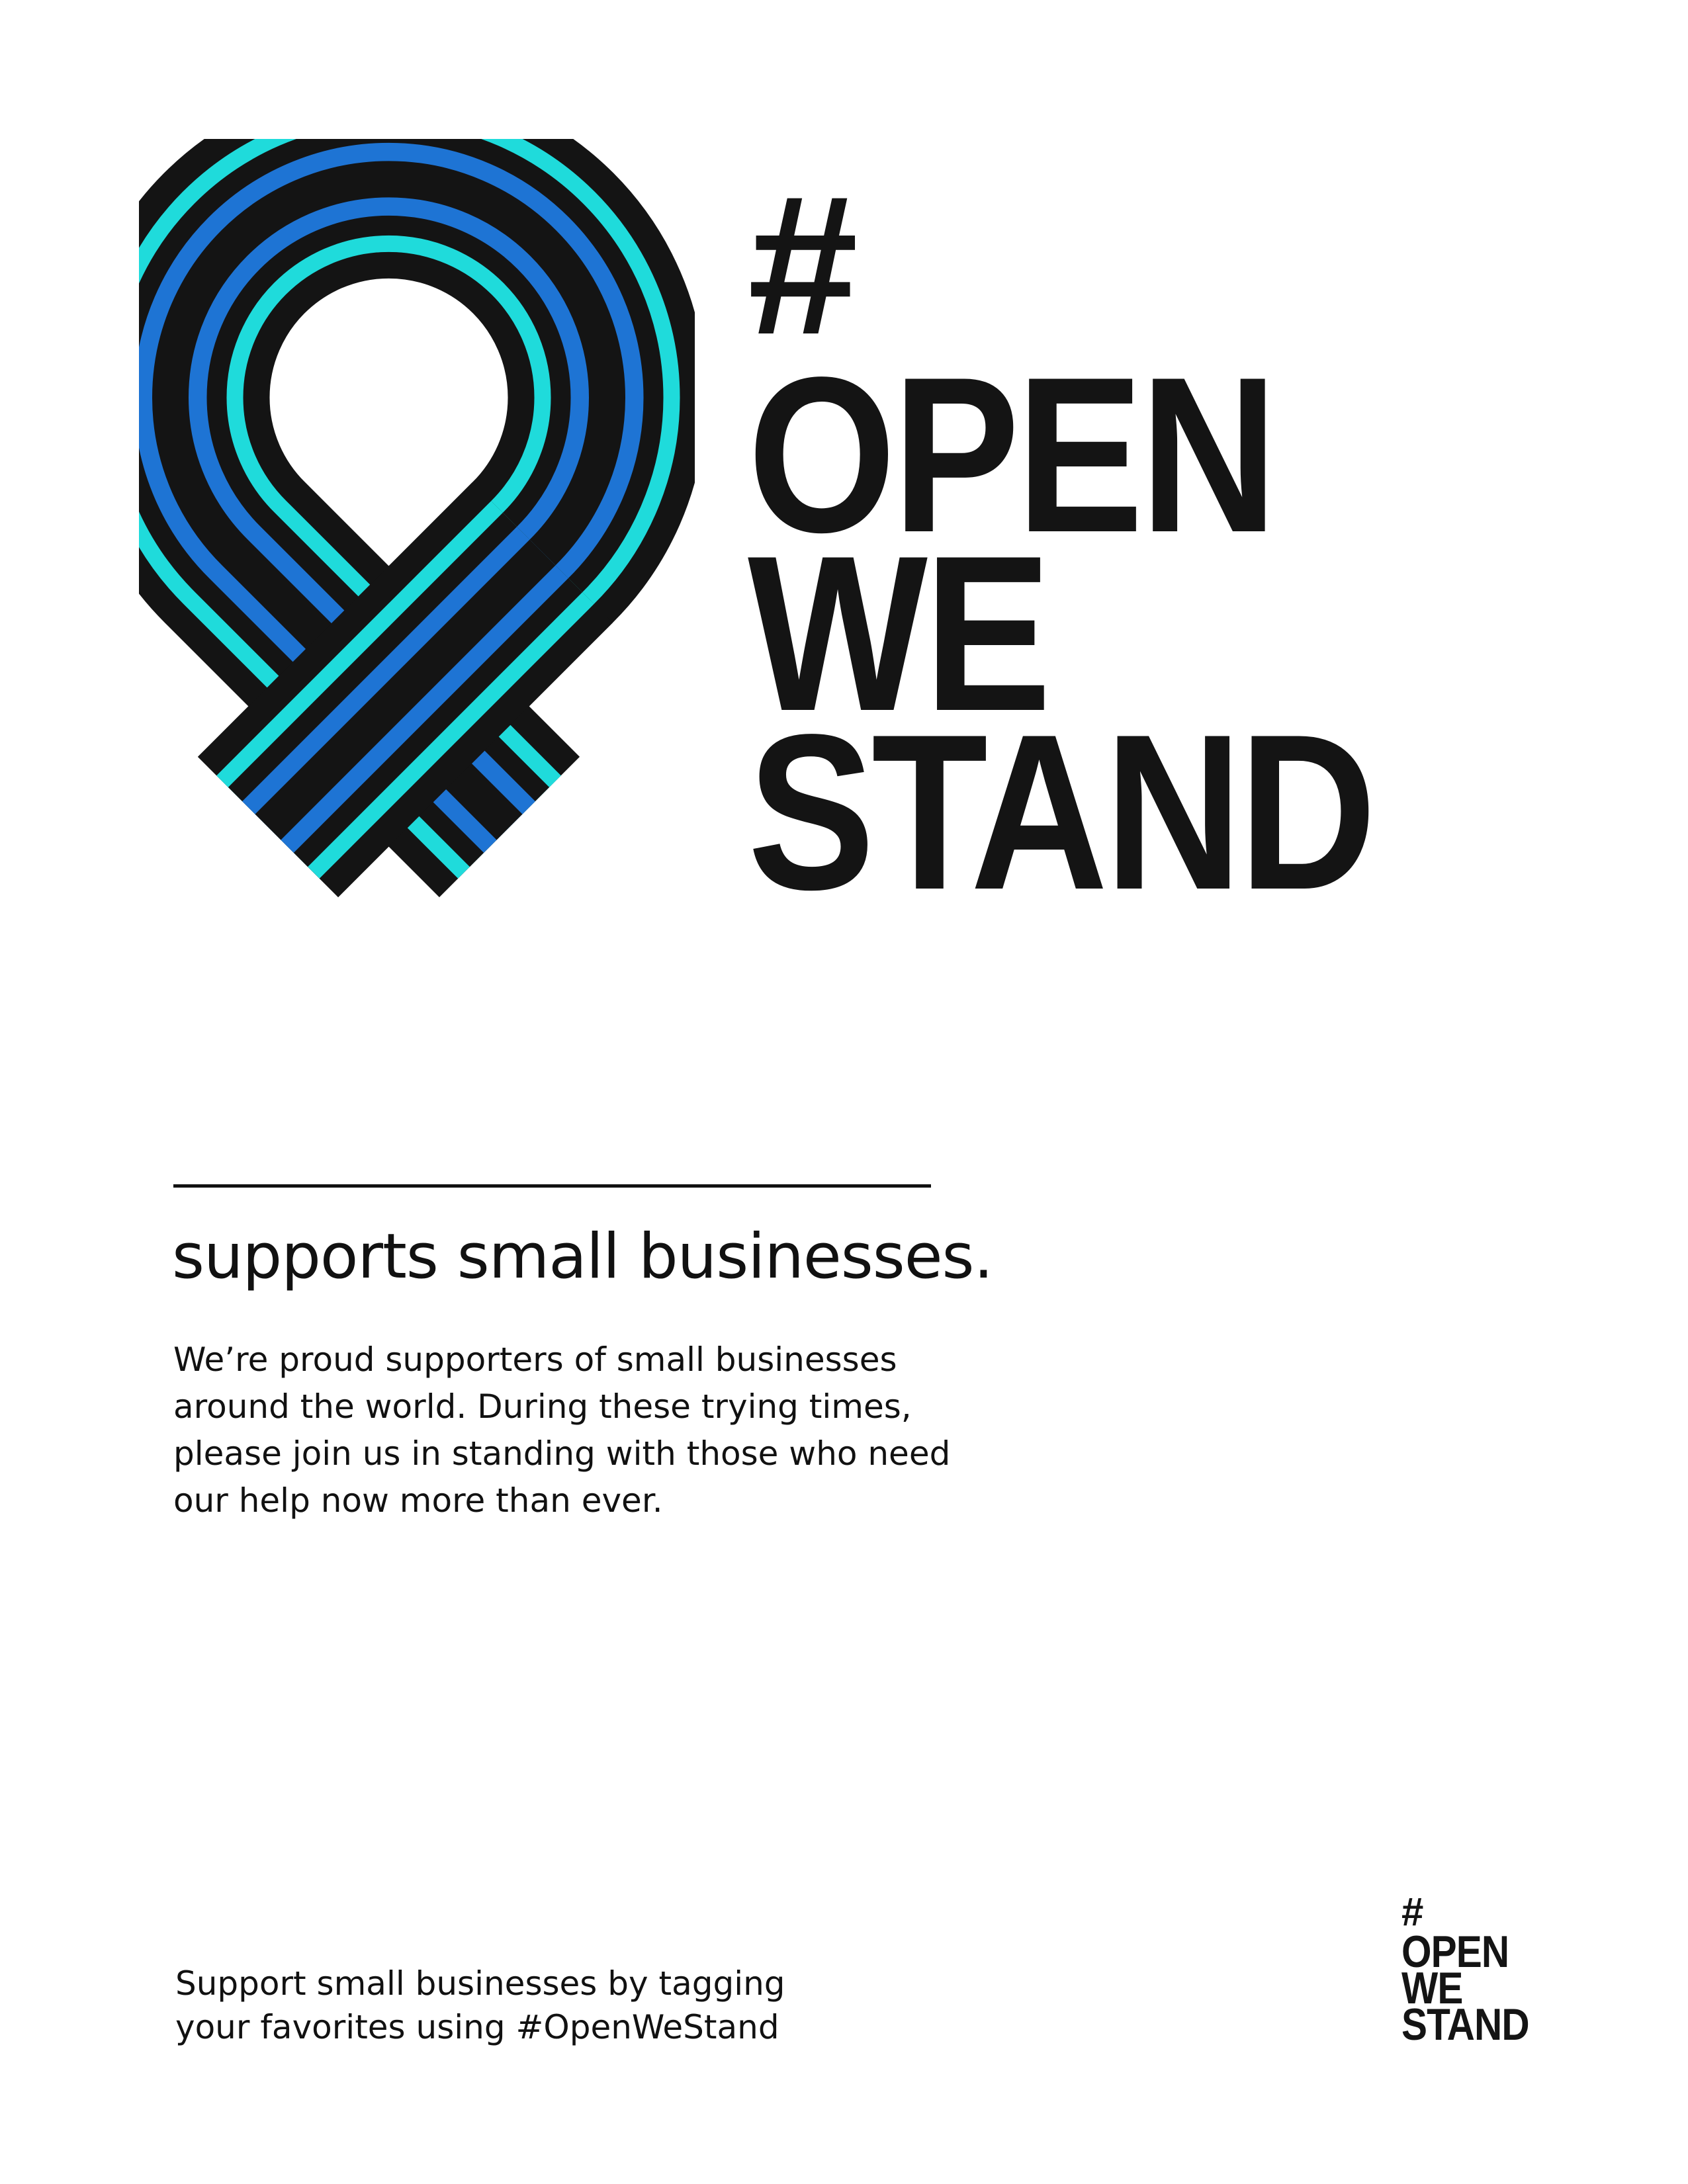  Describe the element at coordinates (477, 2027) in the screenshot. I see `footer-line-2: your favorites using #OpenWeStand` at that location.